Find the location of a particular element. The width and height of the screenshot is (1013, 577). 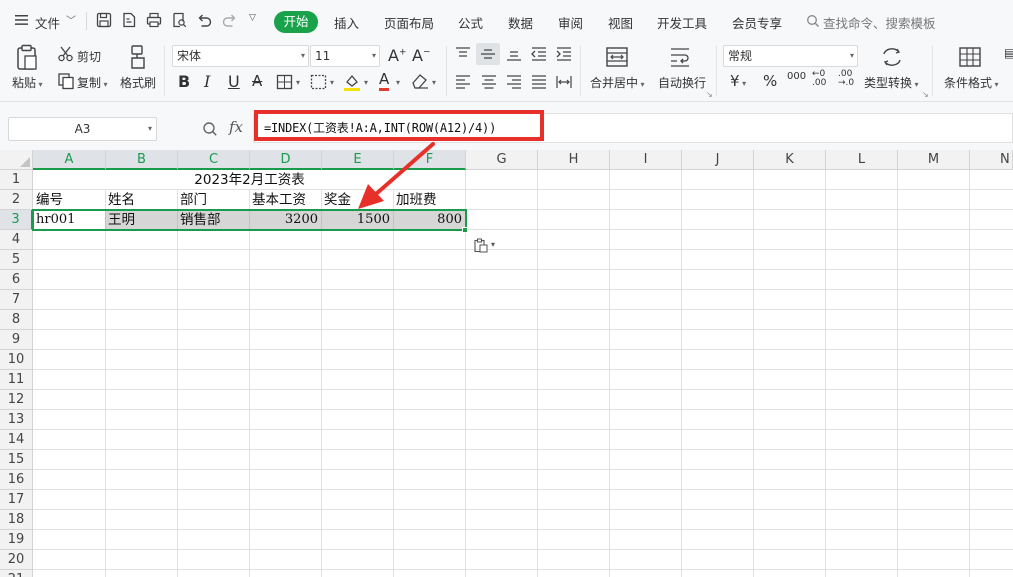

row-header-18: 18 is located at coordinates (16, 520).